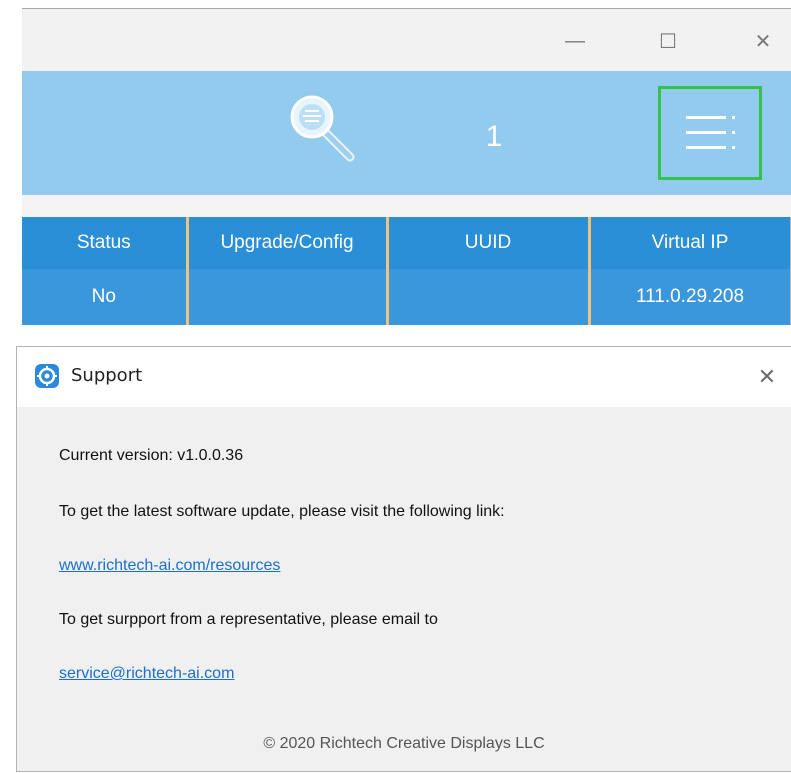 The height and width of the screenshot is (773, 791). I want to click on maximize-button: ☐, so click(668, 41).